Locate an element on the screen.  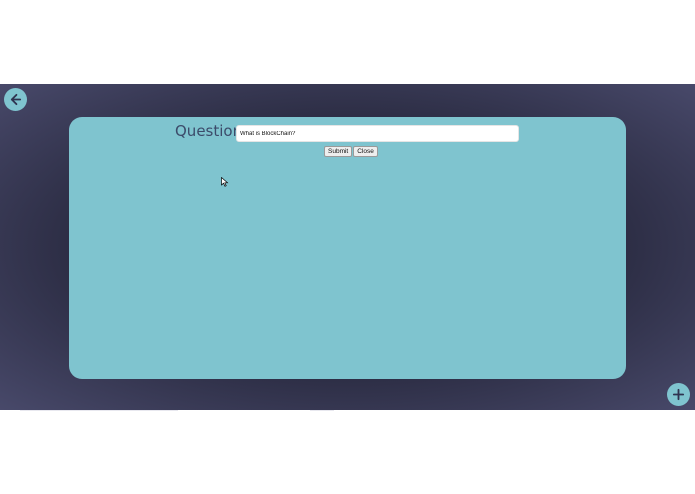
back-button is located at coordinates (15, 99).